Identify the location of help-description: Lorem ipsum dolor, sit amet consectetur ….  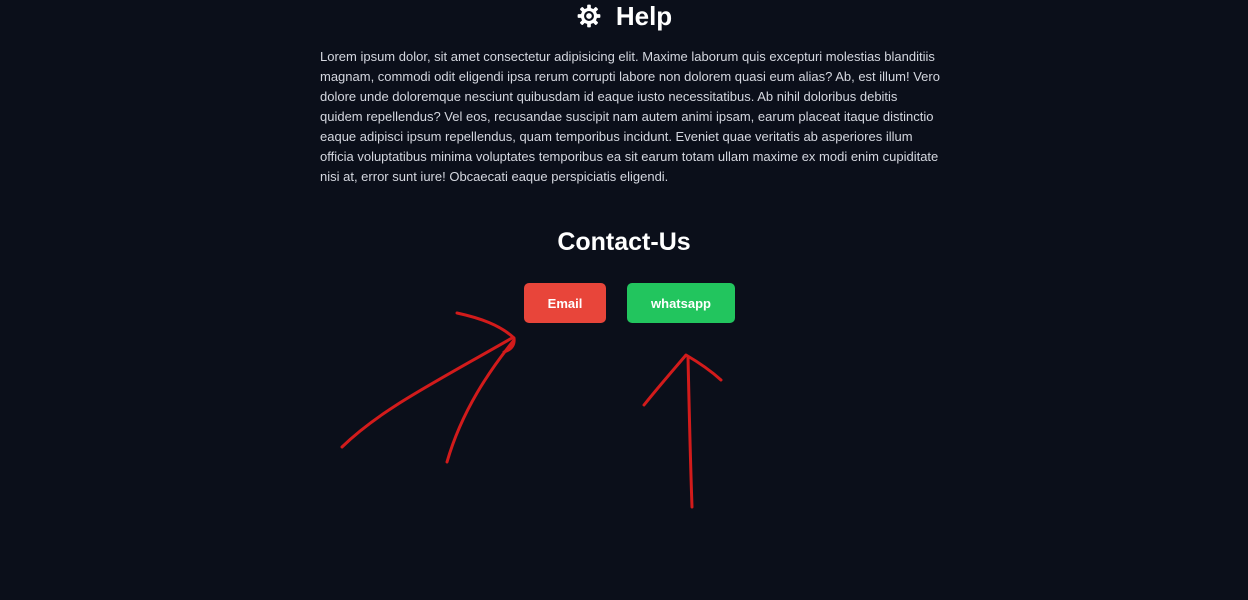
(630, 116).